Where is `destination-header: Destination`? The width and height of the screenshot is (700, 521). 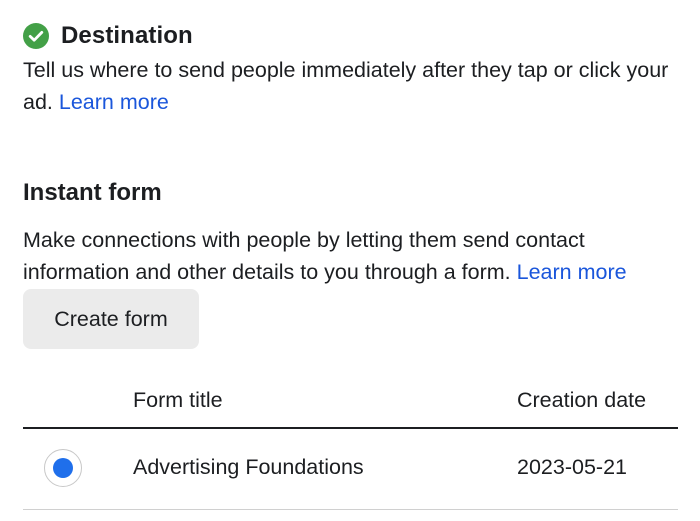 destination-header: Destination is located at coordinates (108, 36).